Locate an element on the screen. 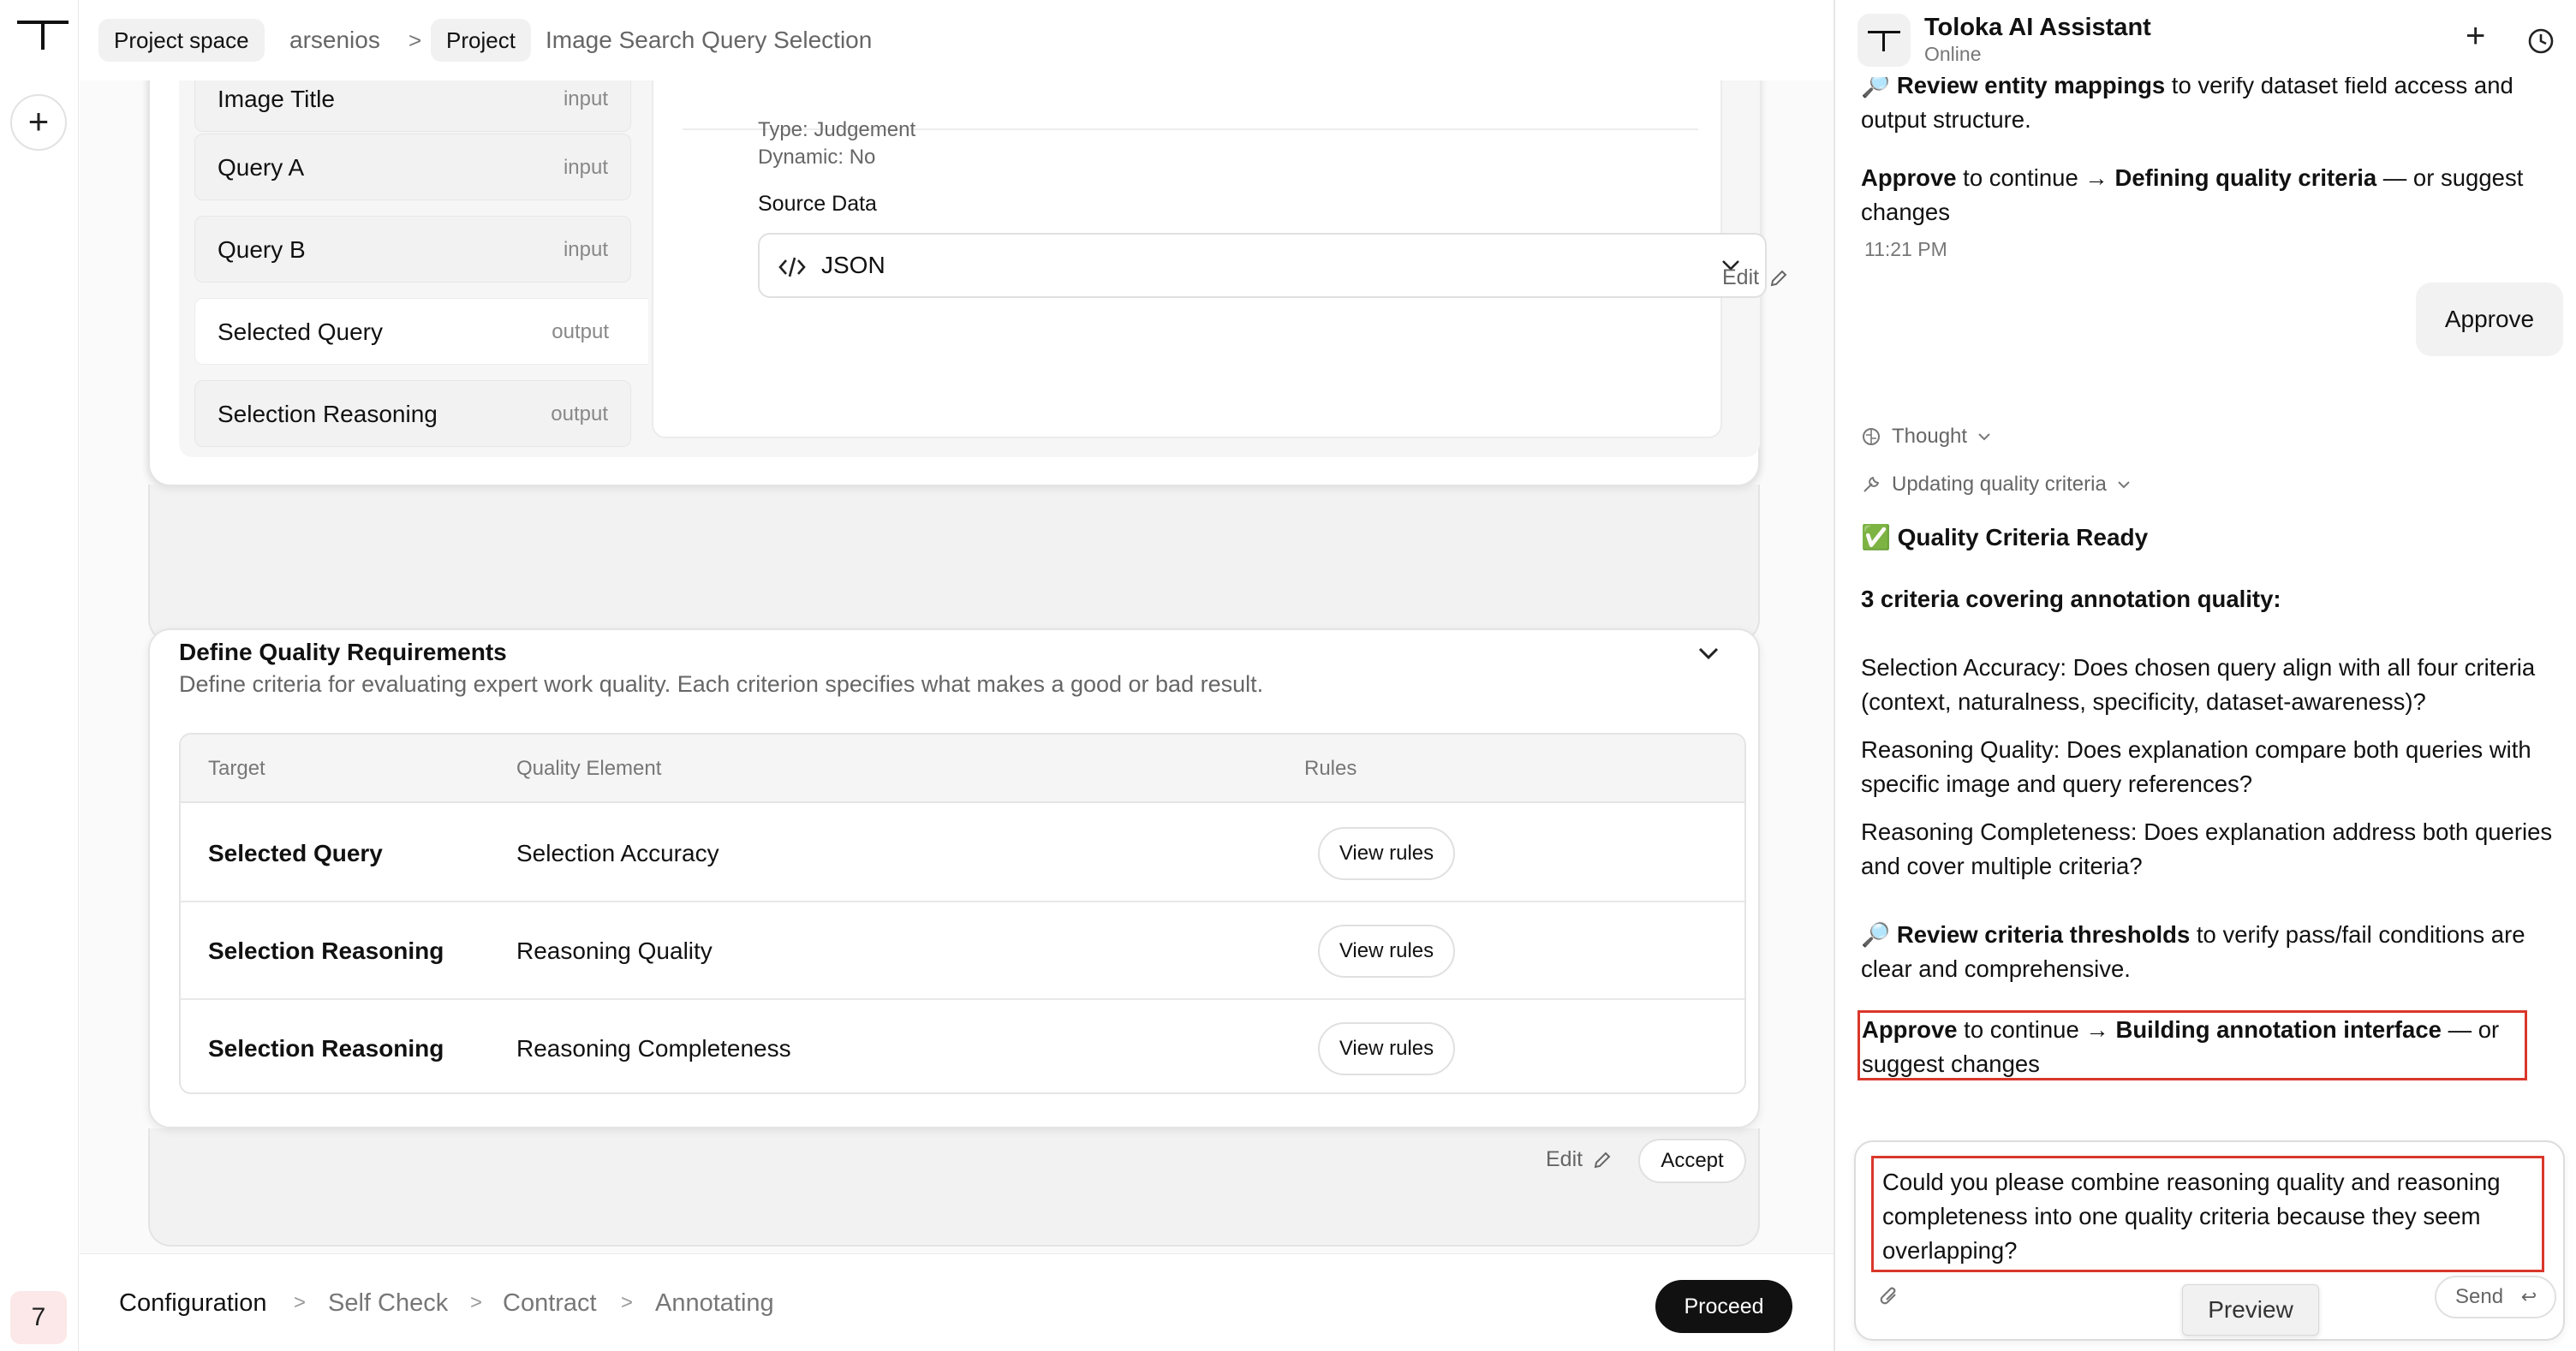 The width and height of the screenshot is (2576, 1351). new-chat-icon: + is located at coordinates (2475, 36).